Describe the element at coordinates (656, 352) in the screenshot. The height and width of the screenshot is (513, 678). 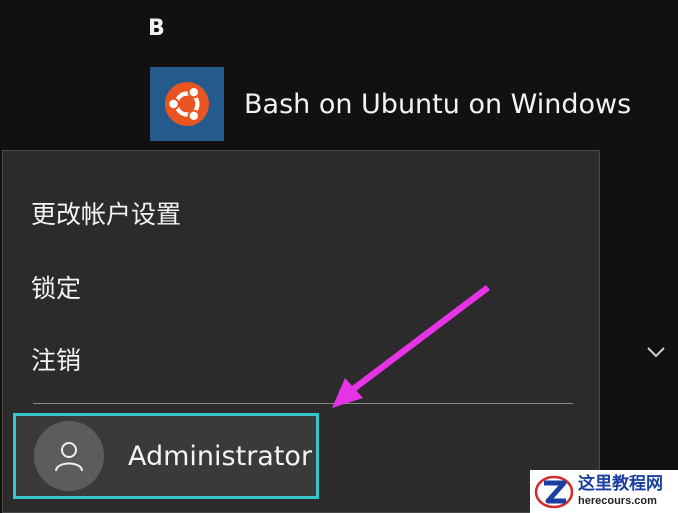
I see `chevron-down-icon` at that location.